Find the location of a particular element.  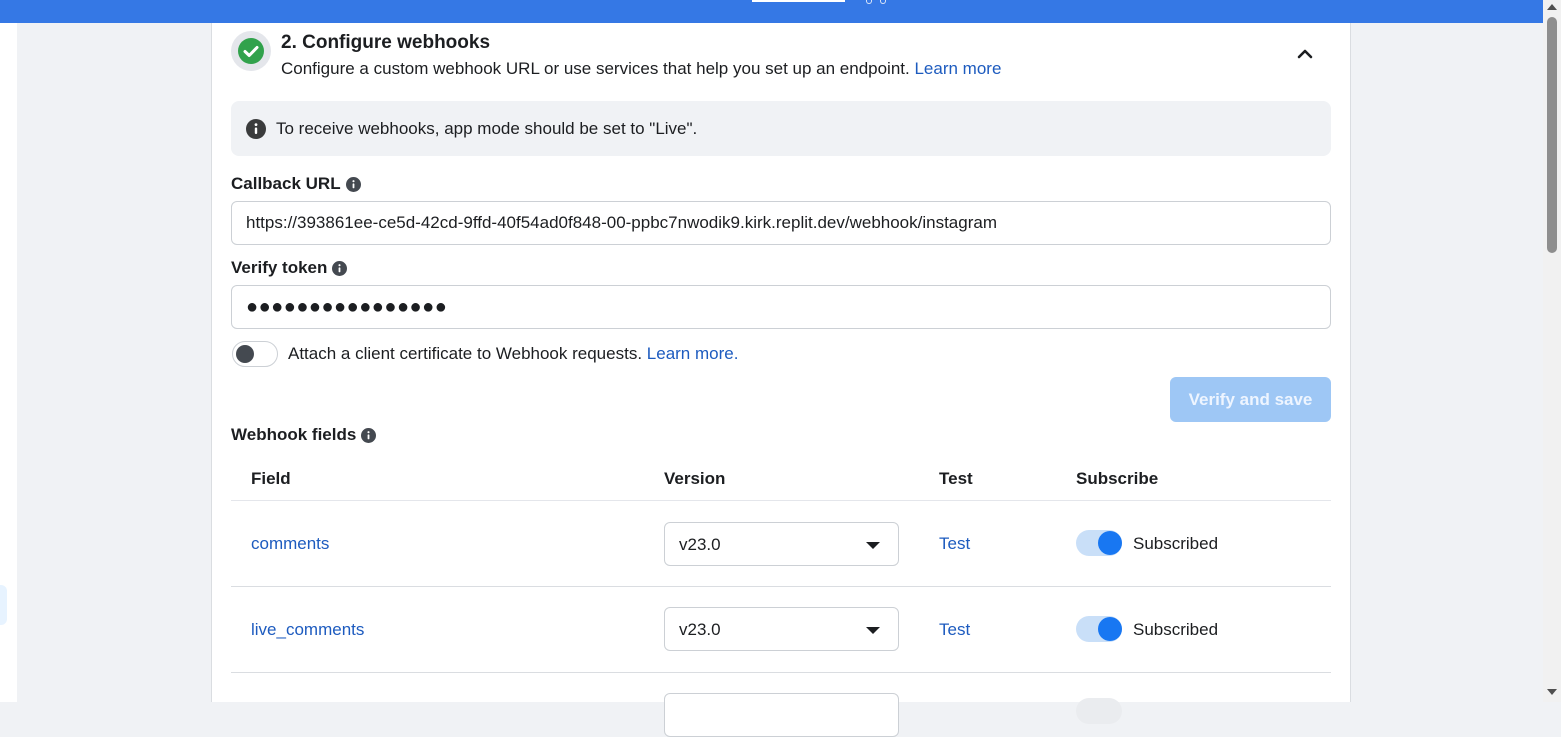

step-complete-badge is located at coordinates (251, 51).